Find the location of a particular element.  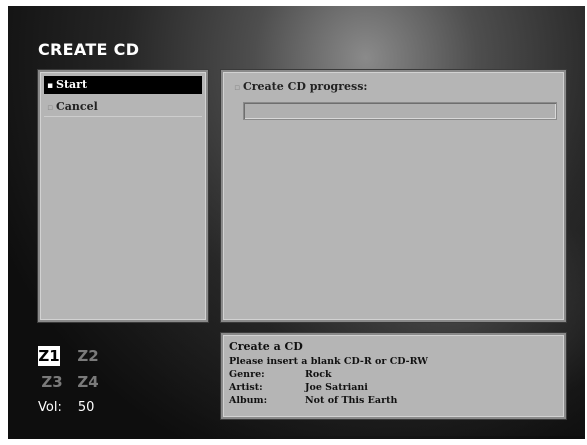

genre-label: Genre: is located at coordinates (247, 374).